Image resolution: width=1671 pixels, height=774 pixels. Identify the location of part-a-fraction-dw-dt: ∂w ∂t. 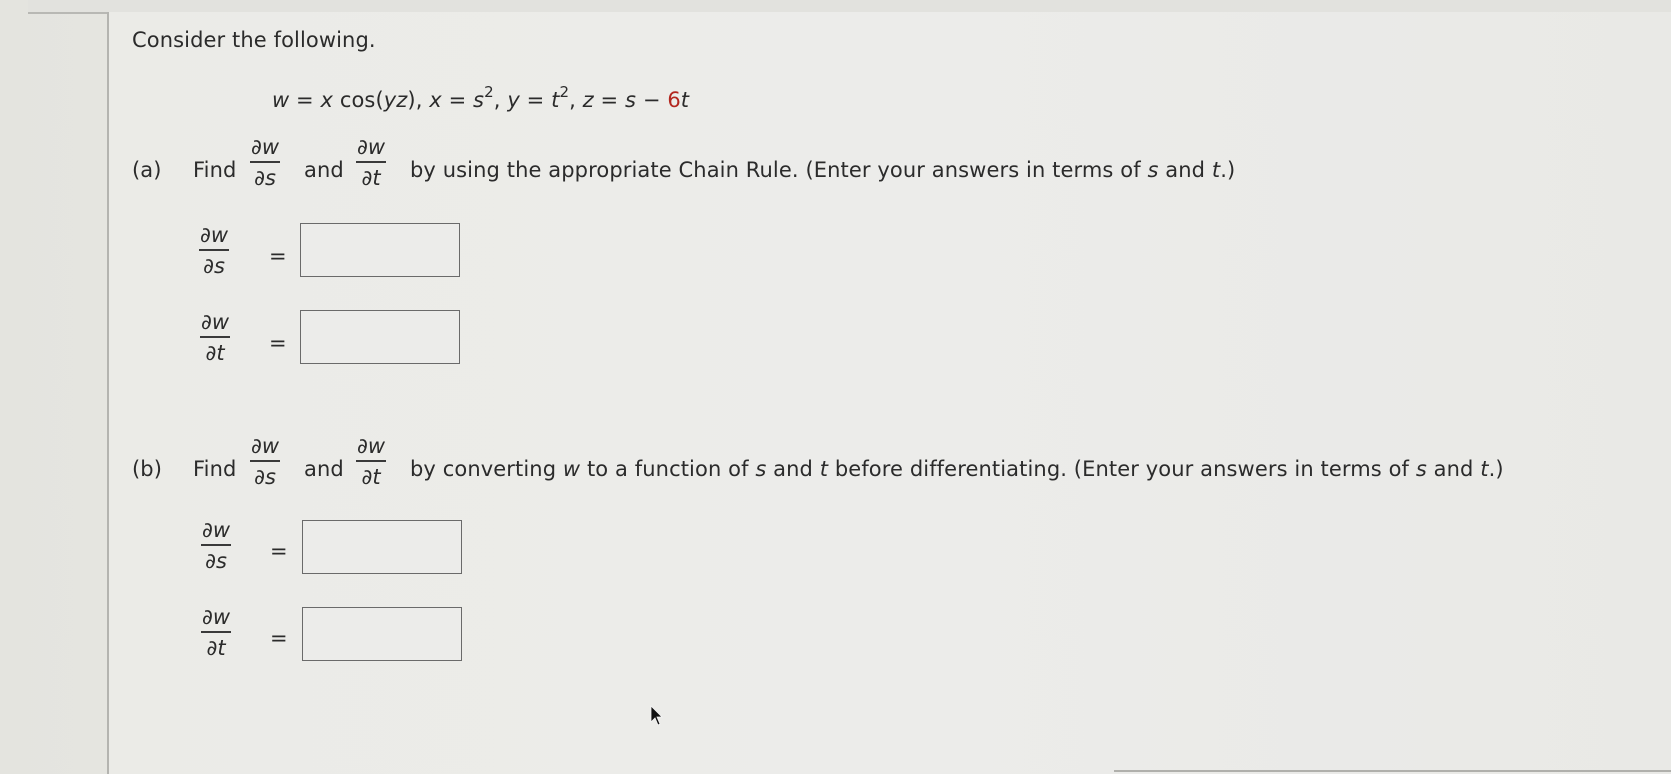
(371, 162).